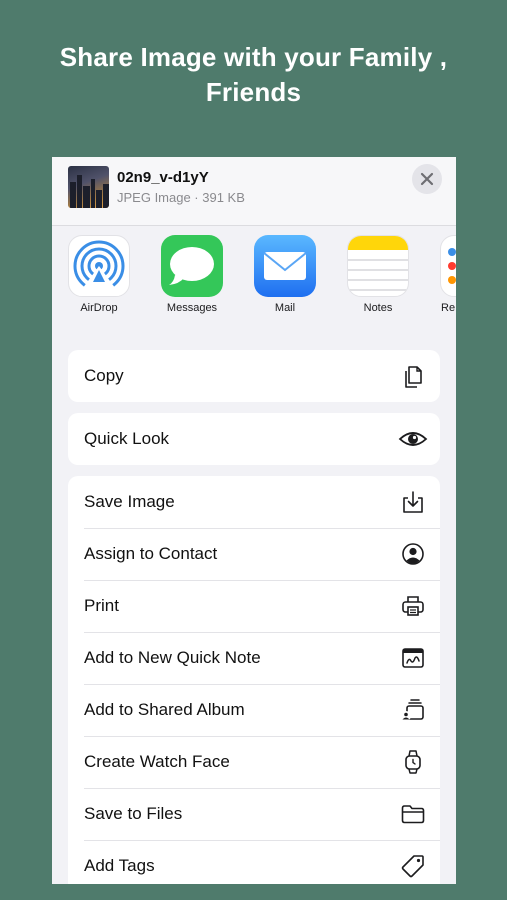 This screenshot has width=507, height=900. What do you see at coordinates (413, 762) in the screenshot?
I see `watch-icon` at bounding box center [413, 762].